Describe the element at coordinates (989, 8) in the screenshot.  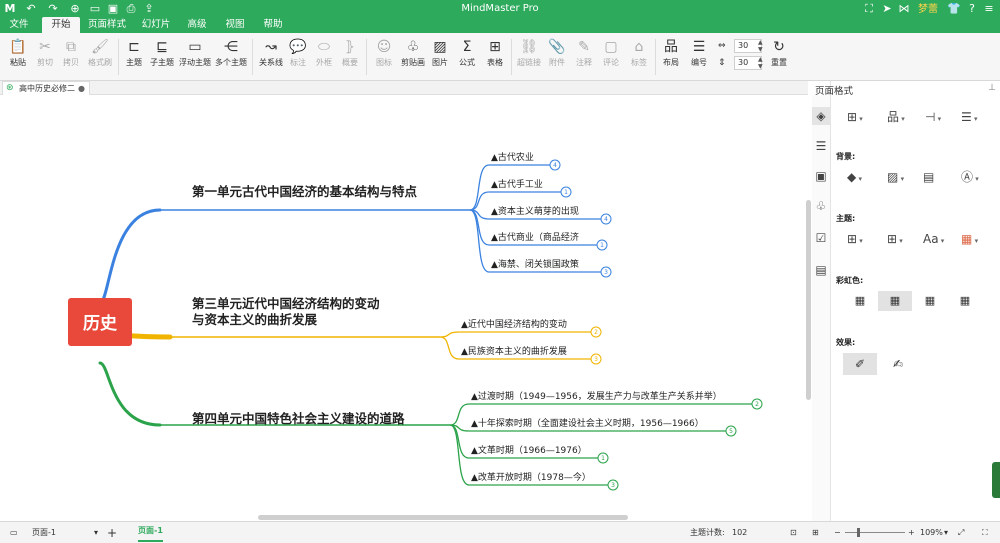
I see `menu-icon: ≡` at that location.